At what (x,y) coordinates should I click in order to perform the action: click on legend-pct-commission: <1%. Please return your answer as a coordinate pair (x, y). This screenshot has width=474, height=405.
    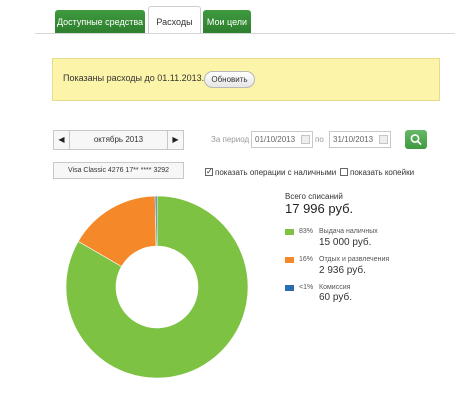
    Looking at the image, I should click on (306, 287).